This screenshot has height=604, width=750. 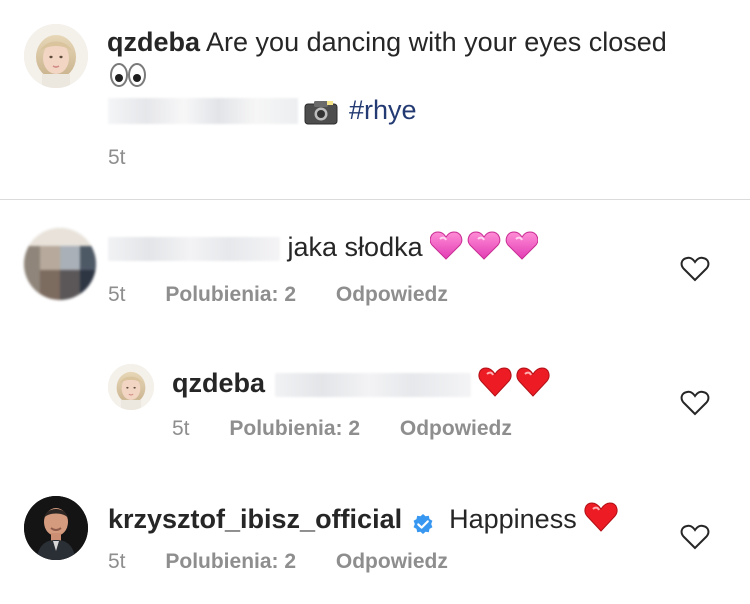 What do you see at coordinates (375, 199) in the screenshot?
I see `divider` at bounding box center [375, 199].